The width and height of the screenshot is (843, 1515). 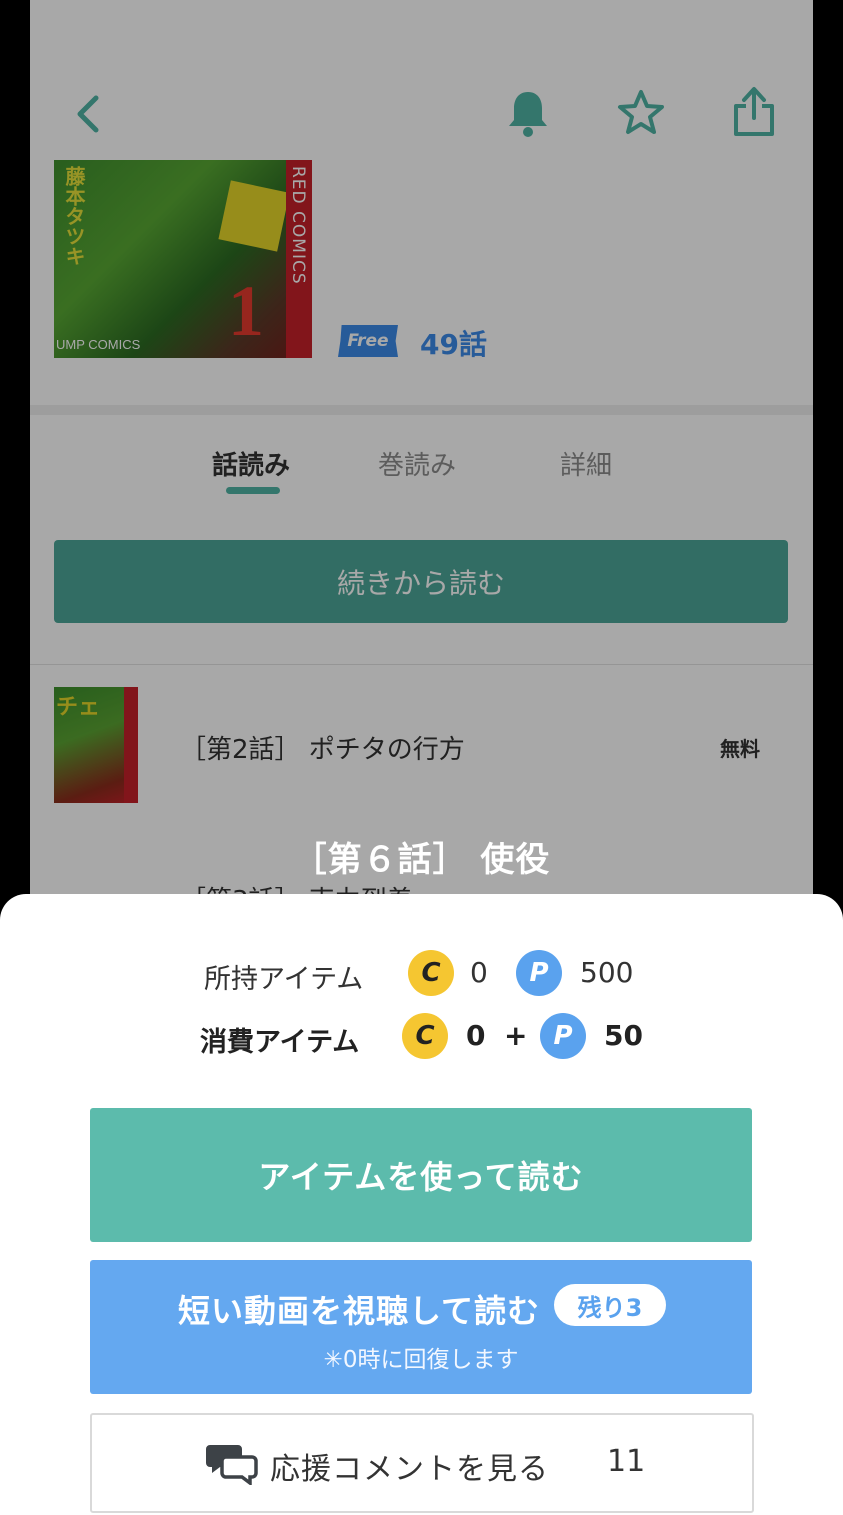 I want to click on use-item-read-button: アイテムを使って読む, so click(x=421, y=1175).